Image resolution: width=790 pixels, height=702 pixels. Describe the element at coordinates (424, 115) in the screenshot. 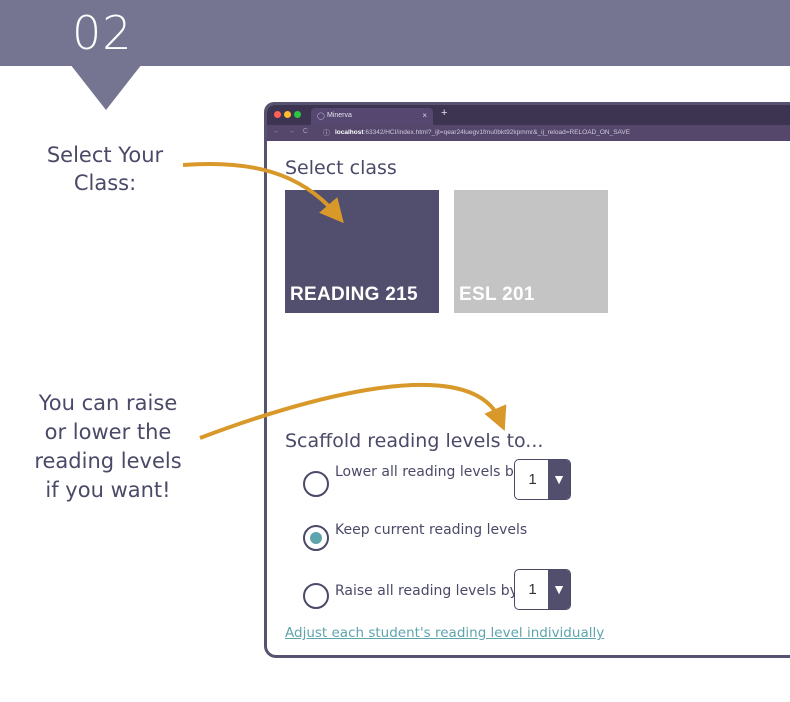

I see `tab-close-icon: ×` at that location.